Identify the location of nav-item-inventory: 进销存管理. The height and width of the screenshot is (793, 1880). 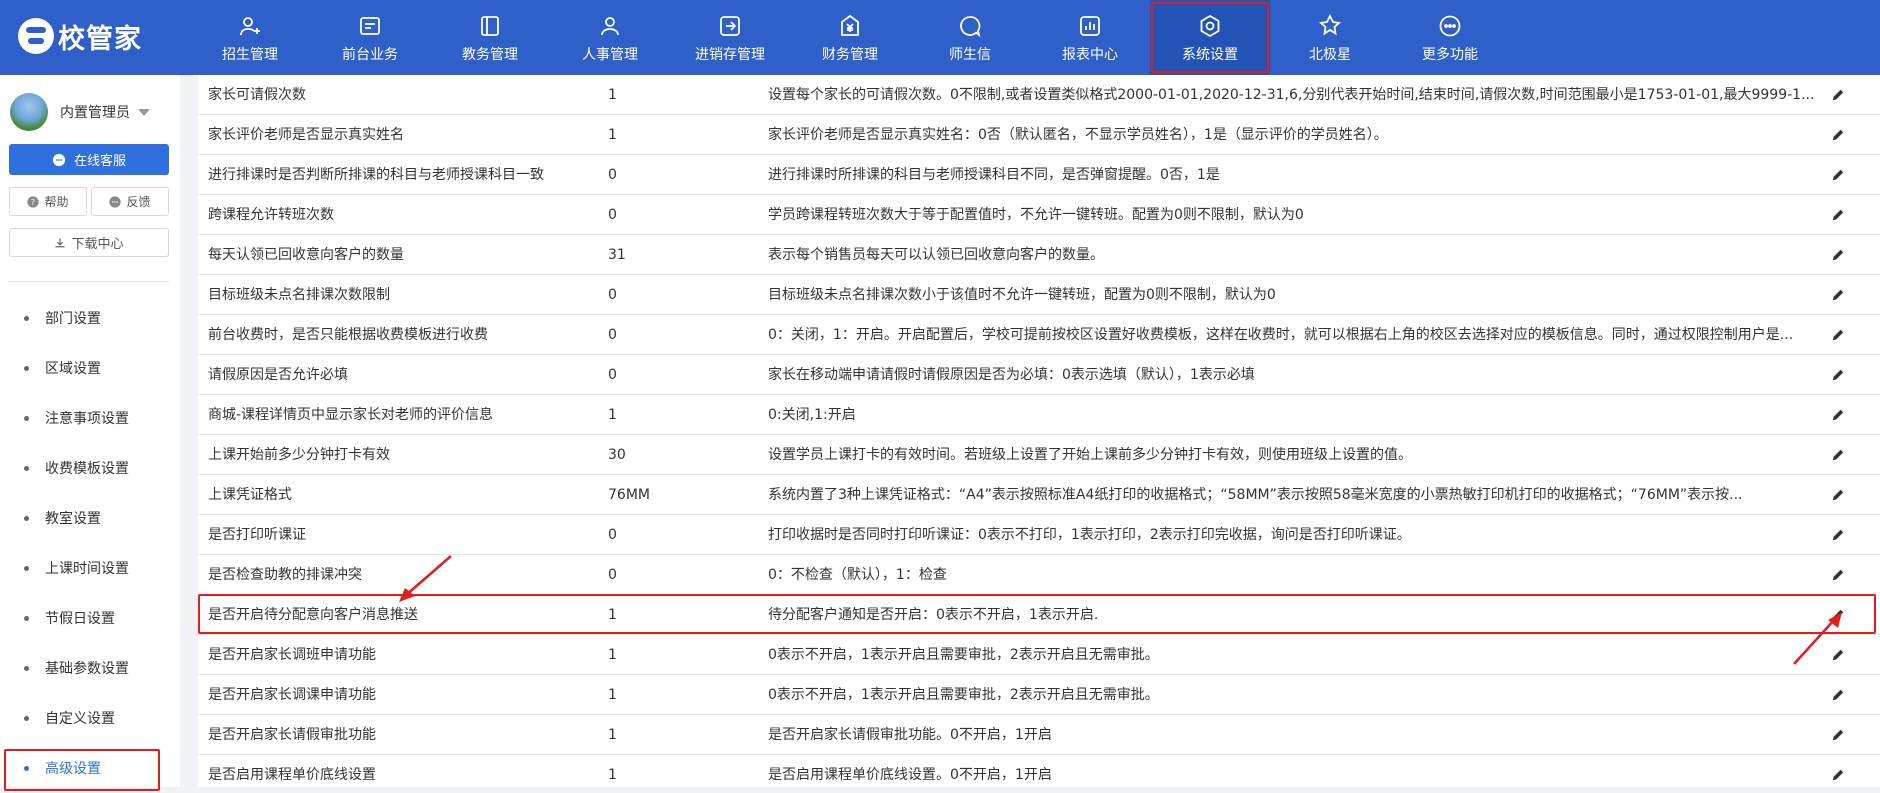
(730, 37).